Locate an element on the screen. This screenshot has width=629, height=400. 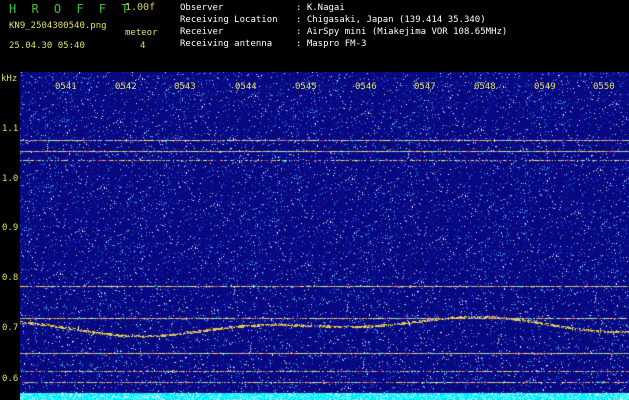
freq-unit-label: kHz is located at coordinates (9, 79).